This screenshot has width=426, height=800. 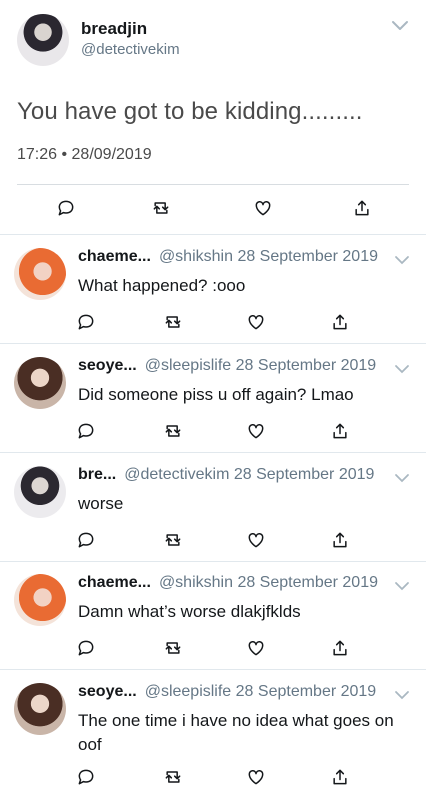 What do you see at coordinates (189, 611) in the screenshot?
I see `reply-text: Damn what’s worse dlakjfklds` at bounding box center [189, 611].